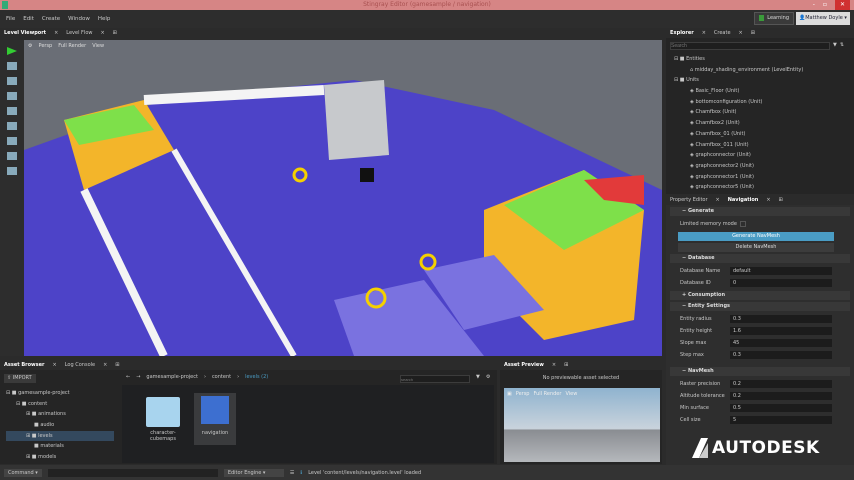 The width and height of the screenshot is (854, 480). I want to click on minimize-button: -, so click(814, 5).